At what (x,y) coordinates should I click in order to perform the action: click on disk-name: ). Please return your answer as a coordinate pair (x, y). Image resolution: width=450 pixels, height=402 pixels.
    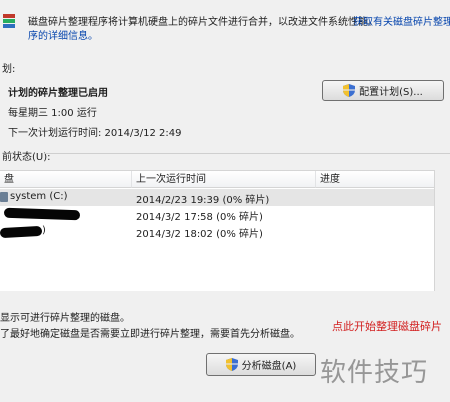
    Looking at the image, I should click on (44, 230).